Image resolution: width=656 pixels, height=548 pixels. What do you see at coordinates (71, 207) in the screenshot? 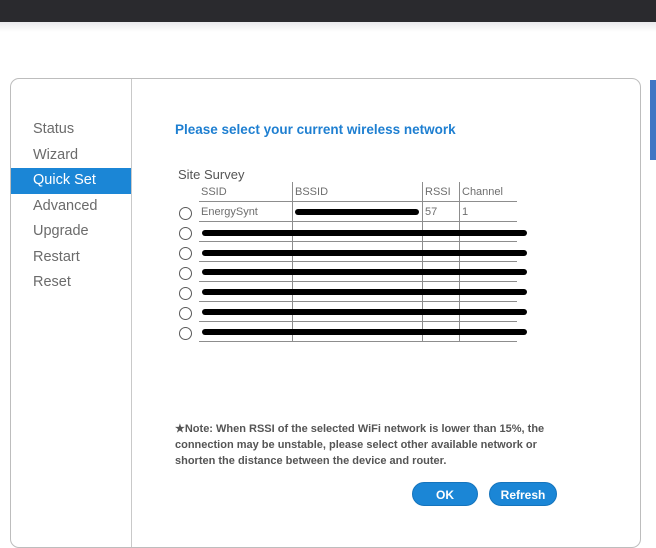
I see `sidebar-item-advanced: Advanced` at bounding box center [71, 207].